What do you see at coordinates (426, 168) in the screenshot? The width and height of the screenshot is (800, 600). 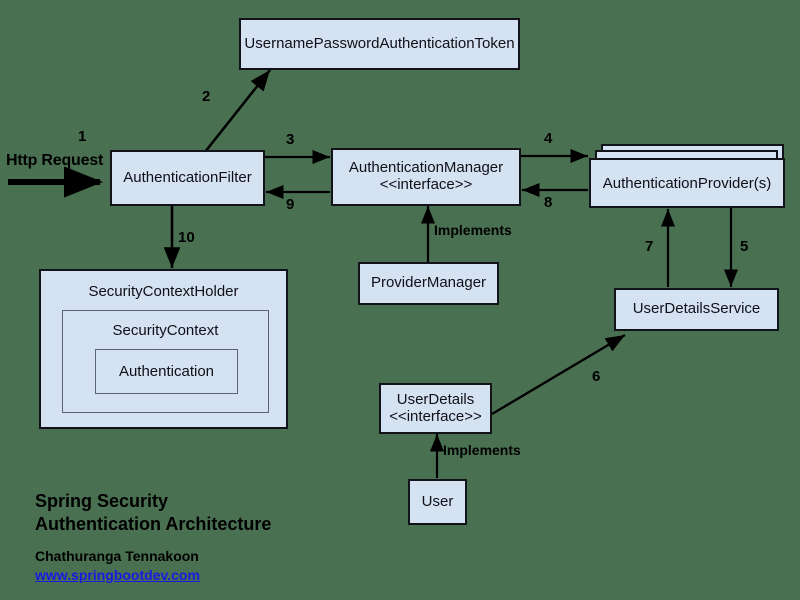 I see `node-label-line1: AuthenticationManager` at bounding box center [426, 168].